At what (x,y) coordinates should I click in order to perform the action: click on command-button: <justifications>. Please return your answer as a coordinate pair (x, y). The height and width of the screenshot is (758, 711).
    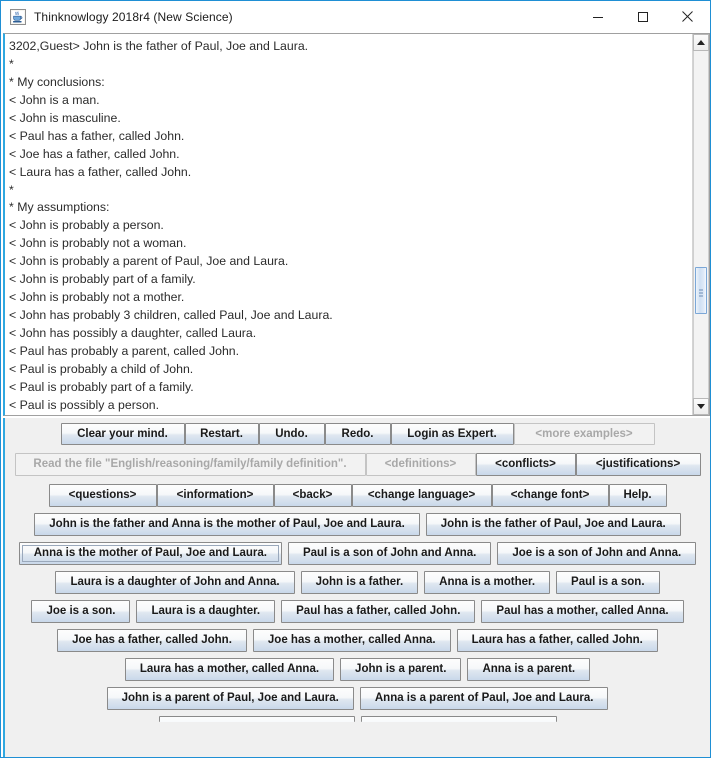
    Looking at the image, I should click on (638, 464).